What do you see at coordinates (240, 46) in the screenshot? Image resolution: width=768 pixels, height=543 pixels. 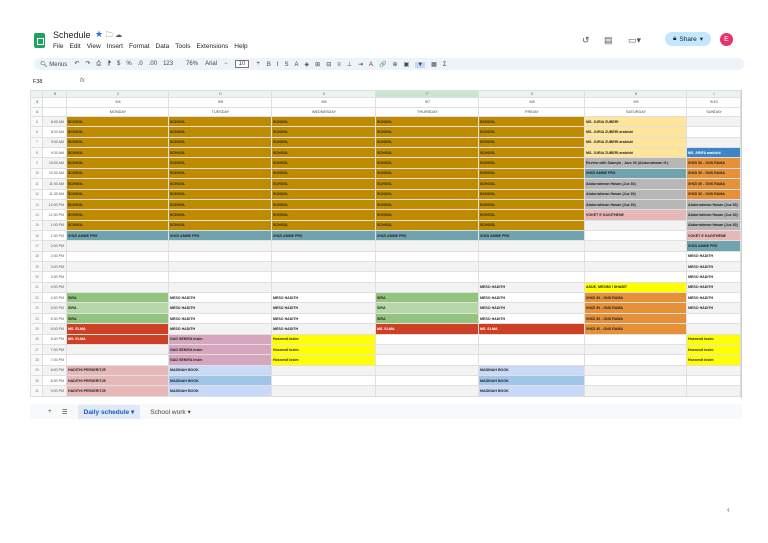 I see `menu-help: Help` at bounding box center [240, 46].